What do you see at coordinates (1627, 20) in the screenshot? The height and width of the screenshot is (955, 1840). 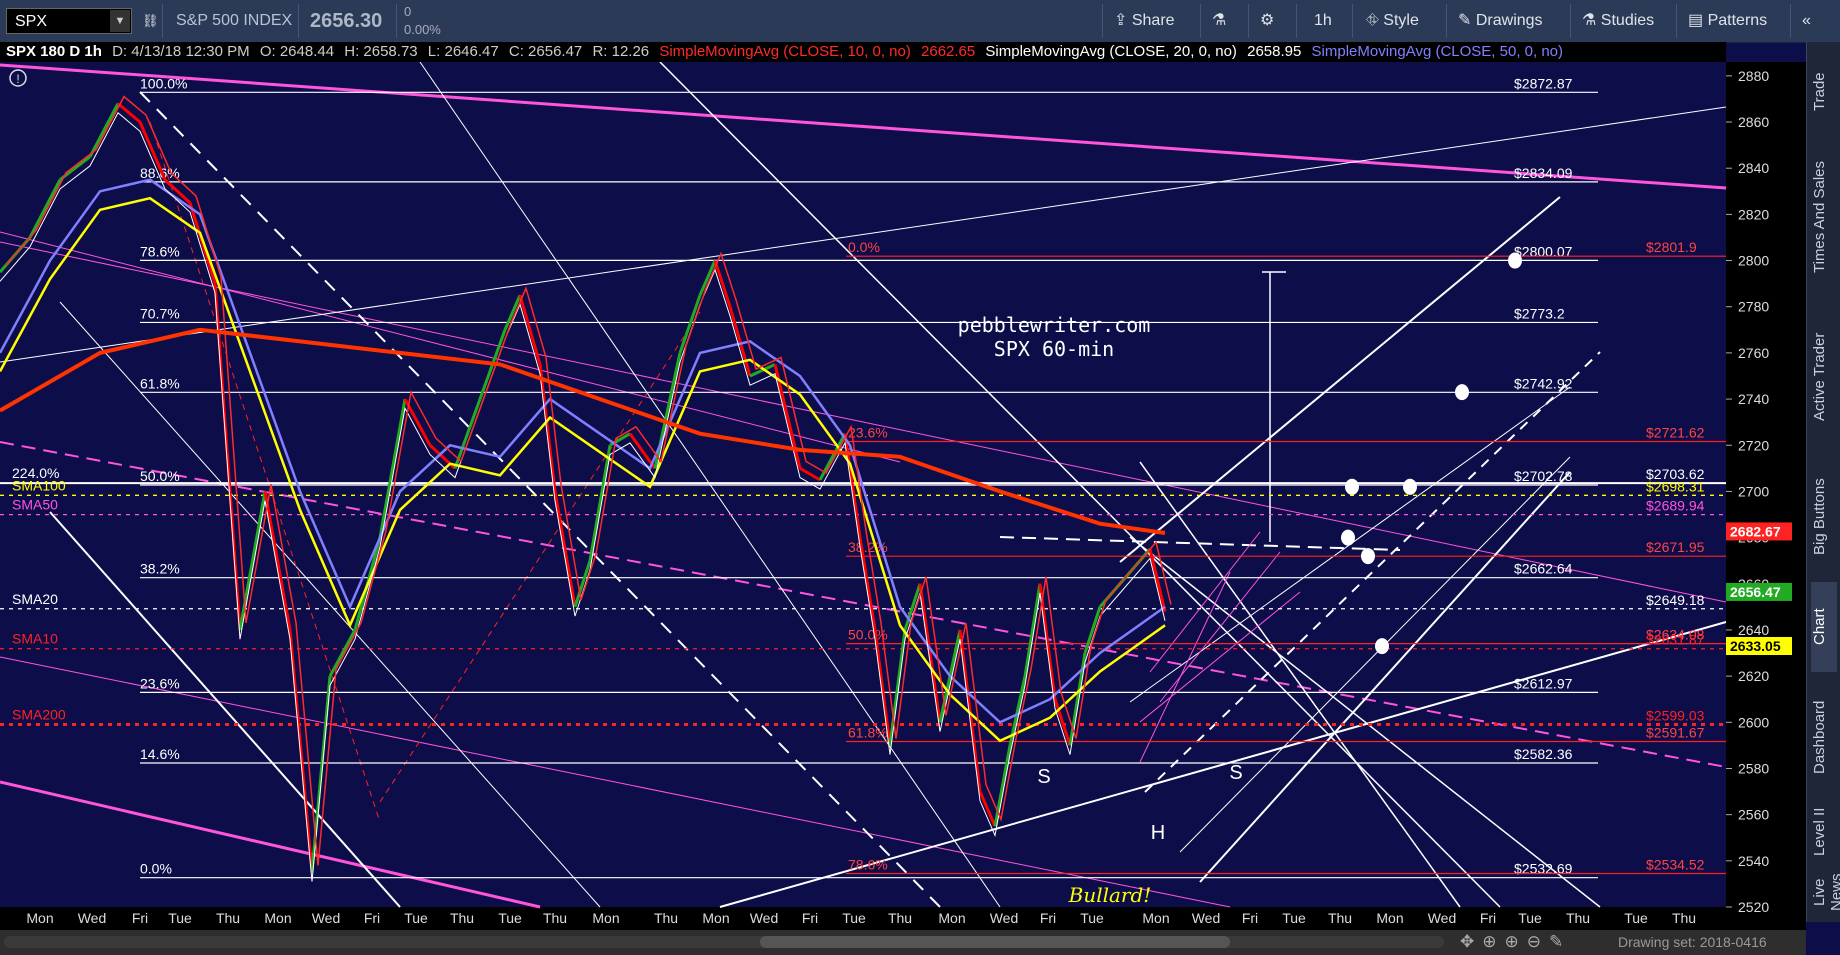 I see `studies-label: Studies` at bounding box center [1627, 20].